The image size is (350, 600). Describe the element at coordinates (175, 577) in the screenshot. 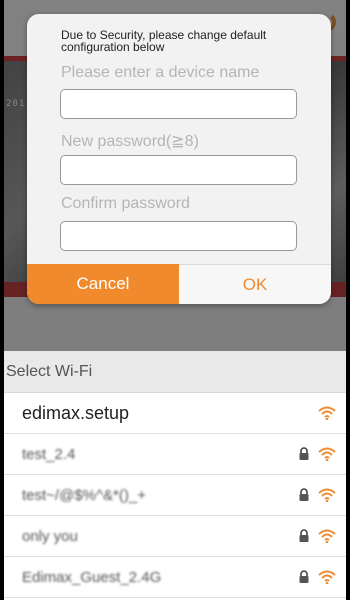

I see `wifi-row-edimax-guest: Edimax_Guest_2.4G` at that location.